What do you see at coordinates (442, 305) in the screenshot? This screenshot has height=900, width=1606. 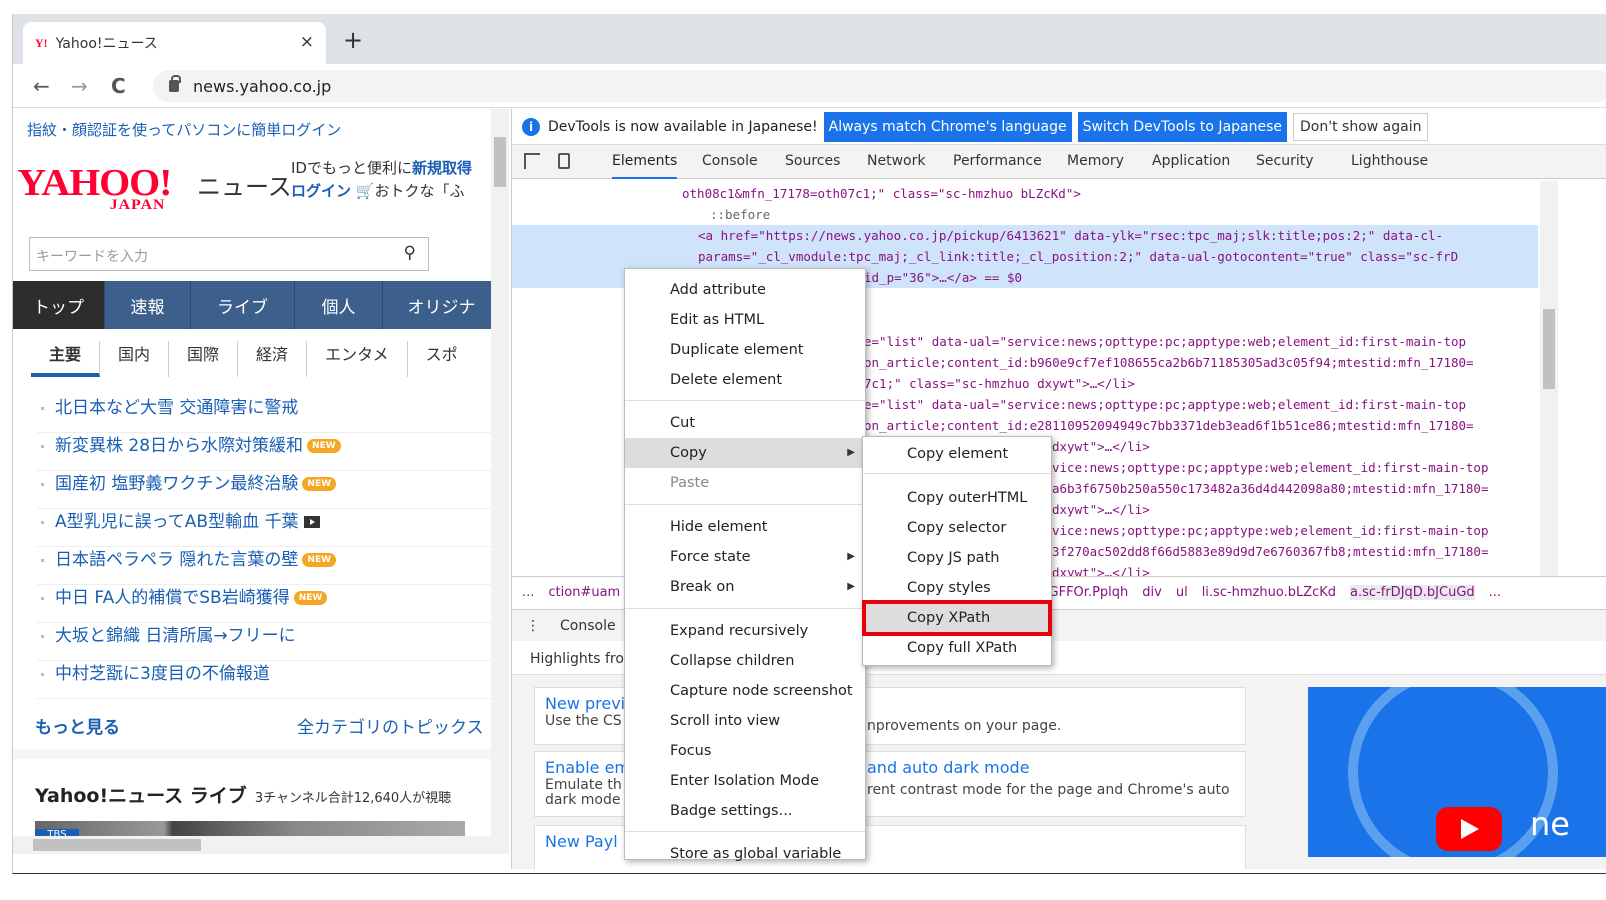 I see `nav-original: オリジナ` at bounding box center [442, 305].